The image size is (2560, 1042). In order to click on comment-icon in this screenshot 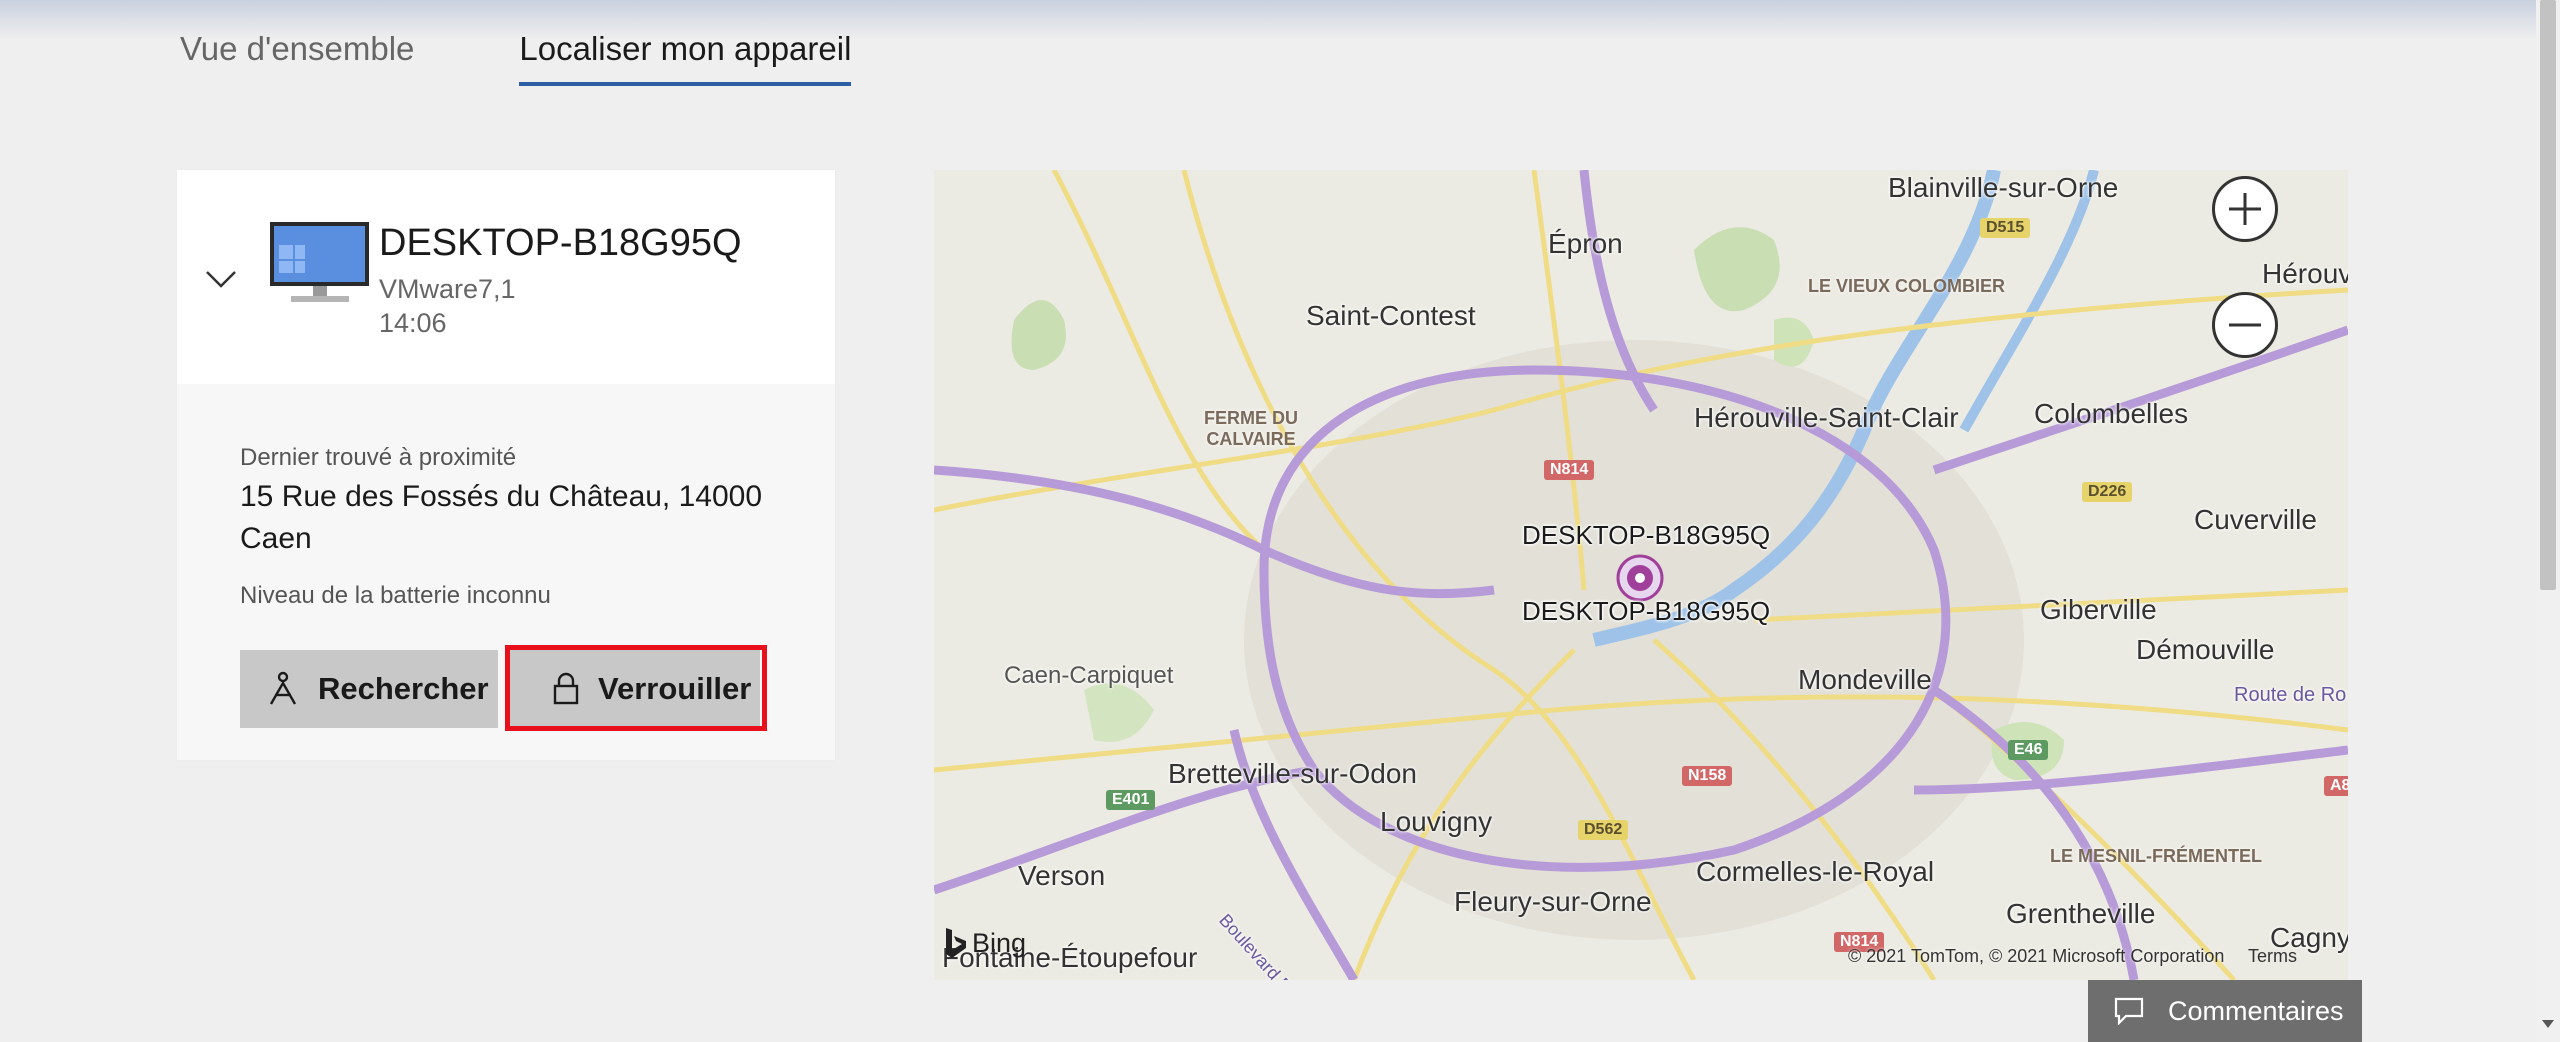, I will do `click(2129, 1011)`.